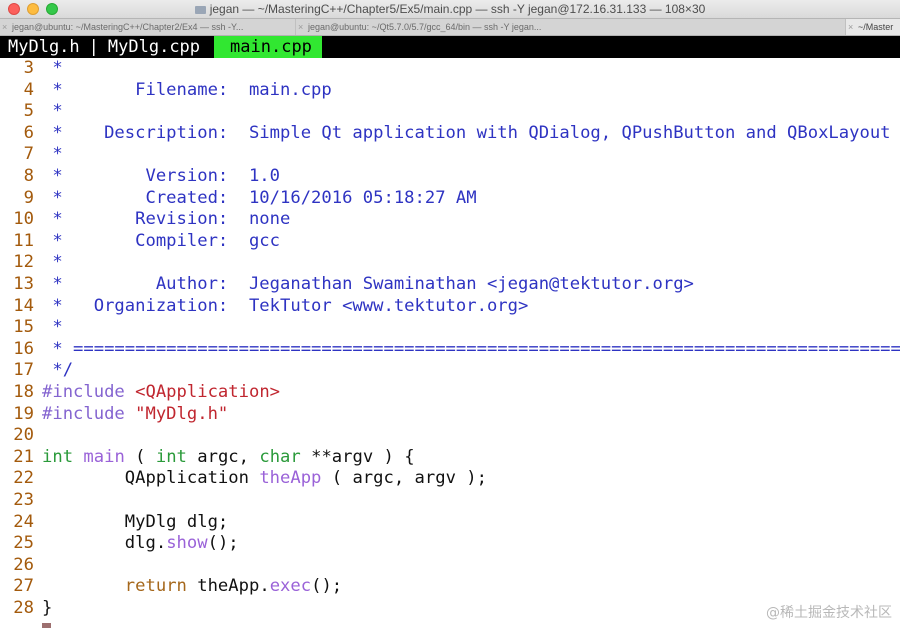  I want to click on line-number: 10, so click(23, 219).